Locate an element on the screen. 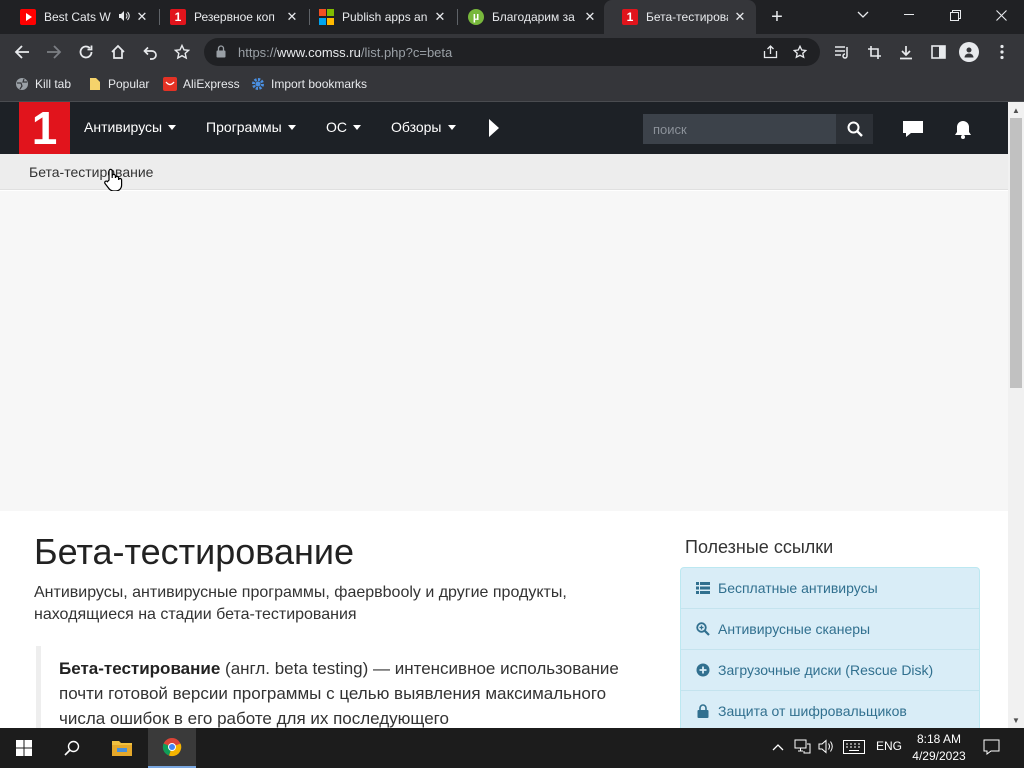  link-ransomware-protection: Защита от шифровальщиков is located at coordinates (830, 709).